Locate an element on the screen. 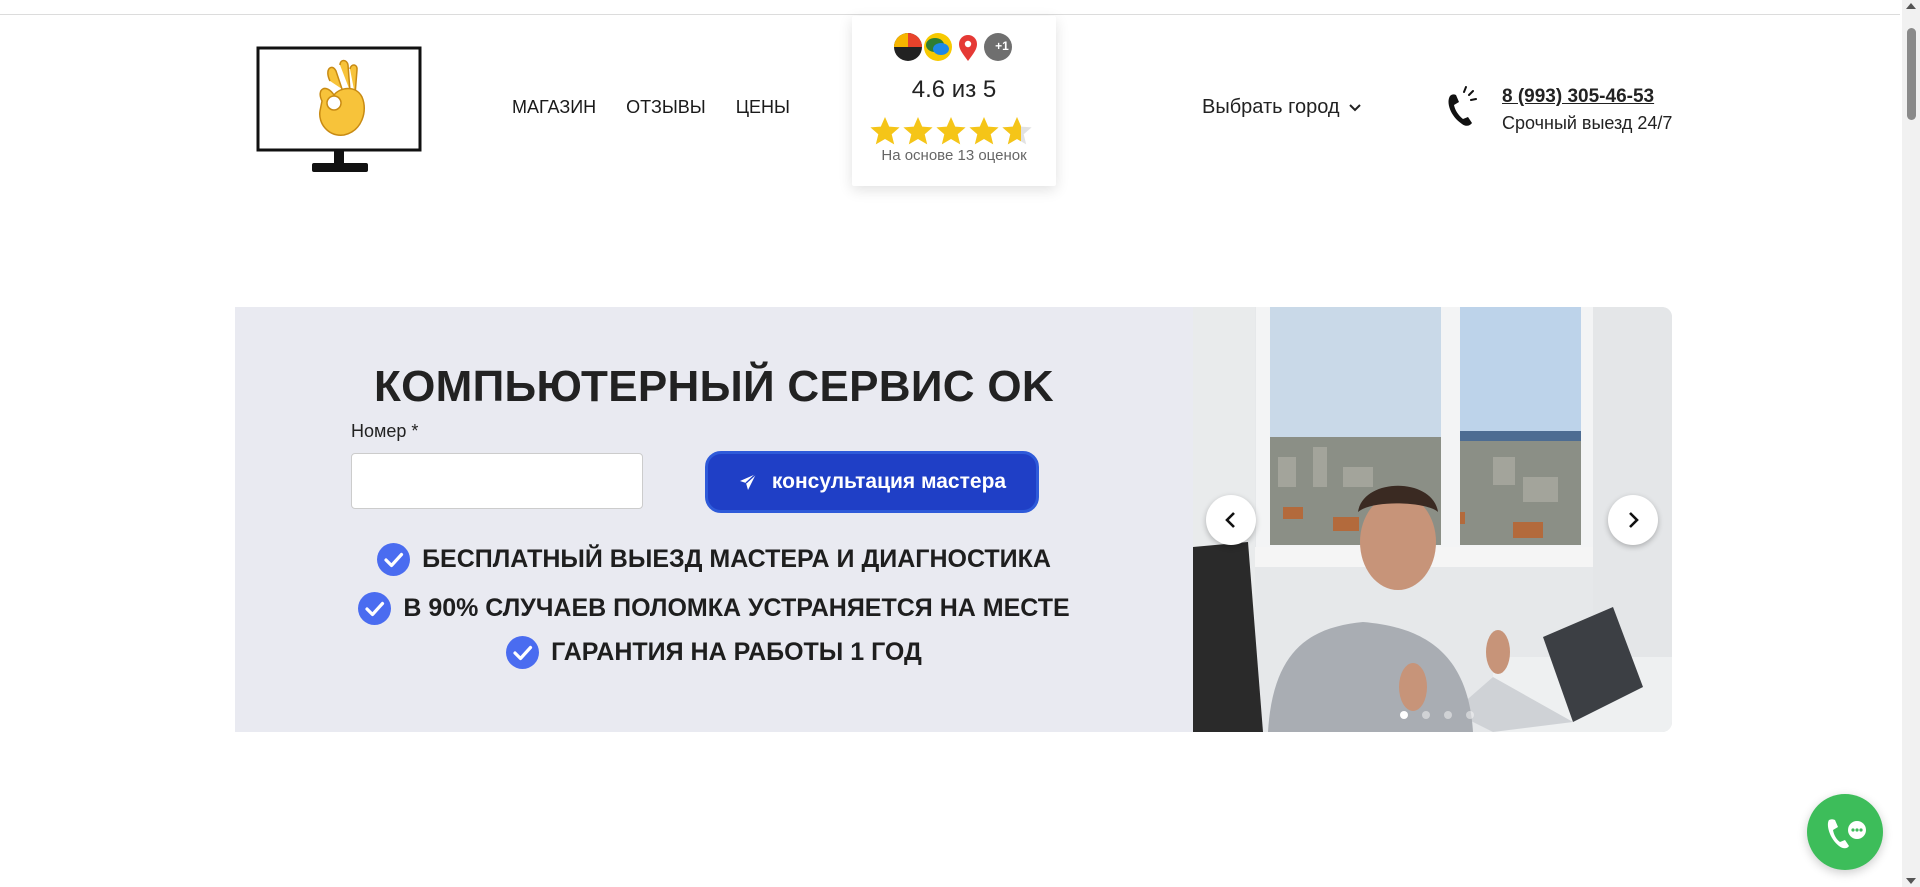  feature-text: ГАРАНТИЯ НА РАБОТЫ 1 ГОД is located at coordinates (736, 652).